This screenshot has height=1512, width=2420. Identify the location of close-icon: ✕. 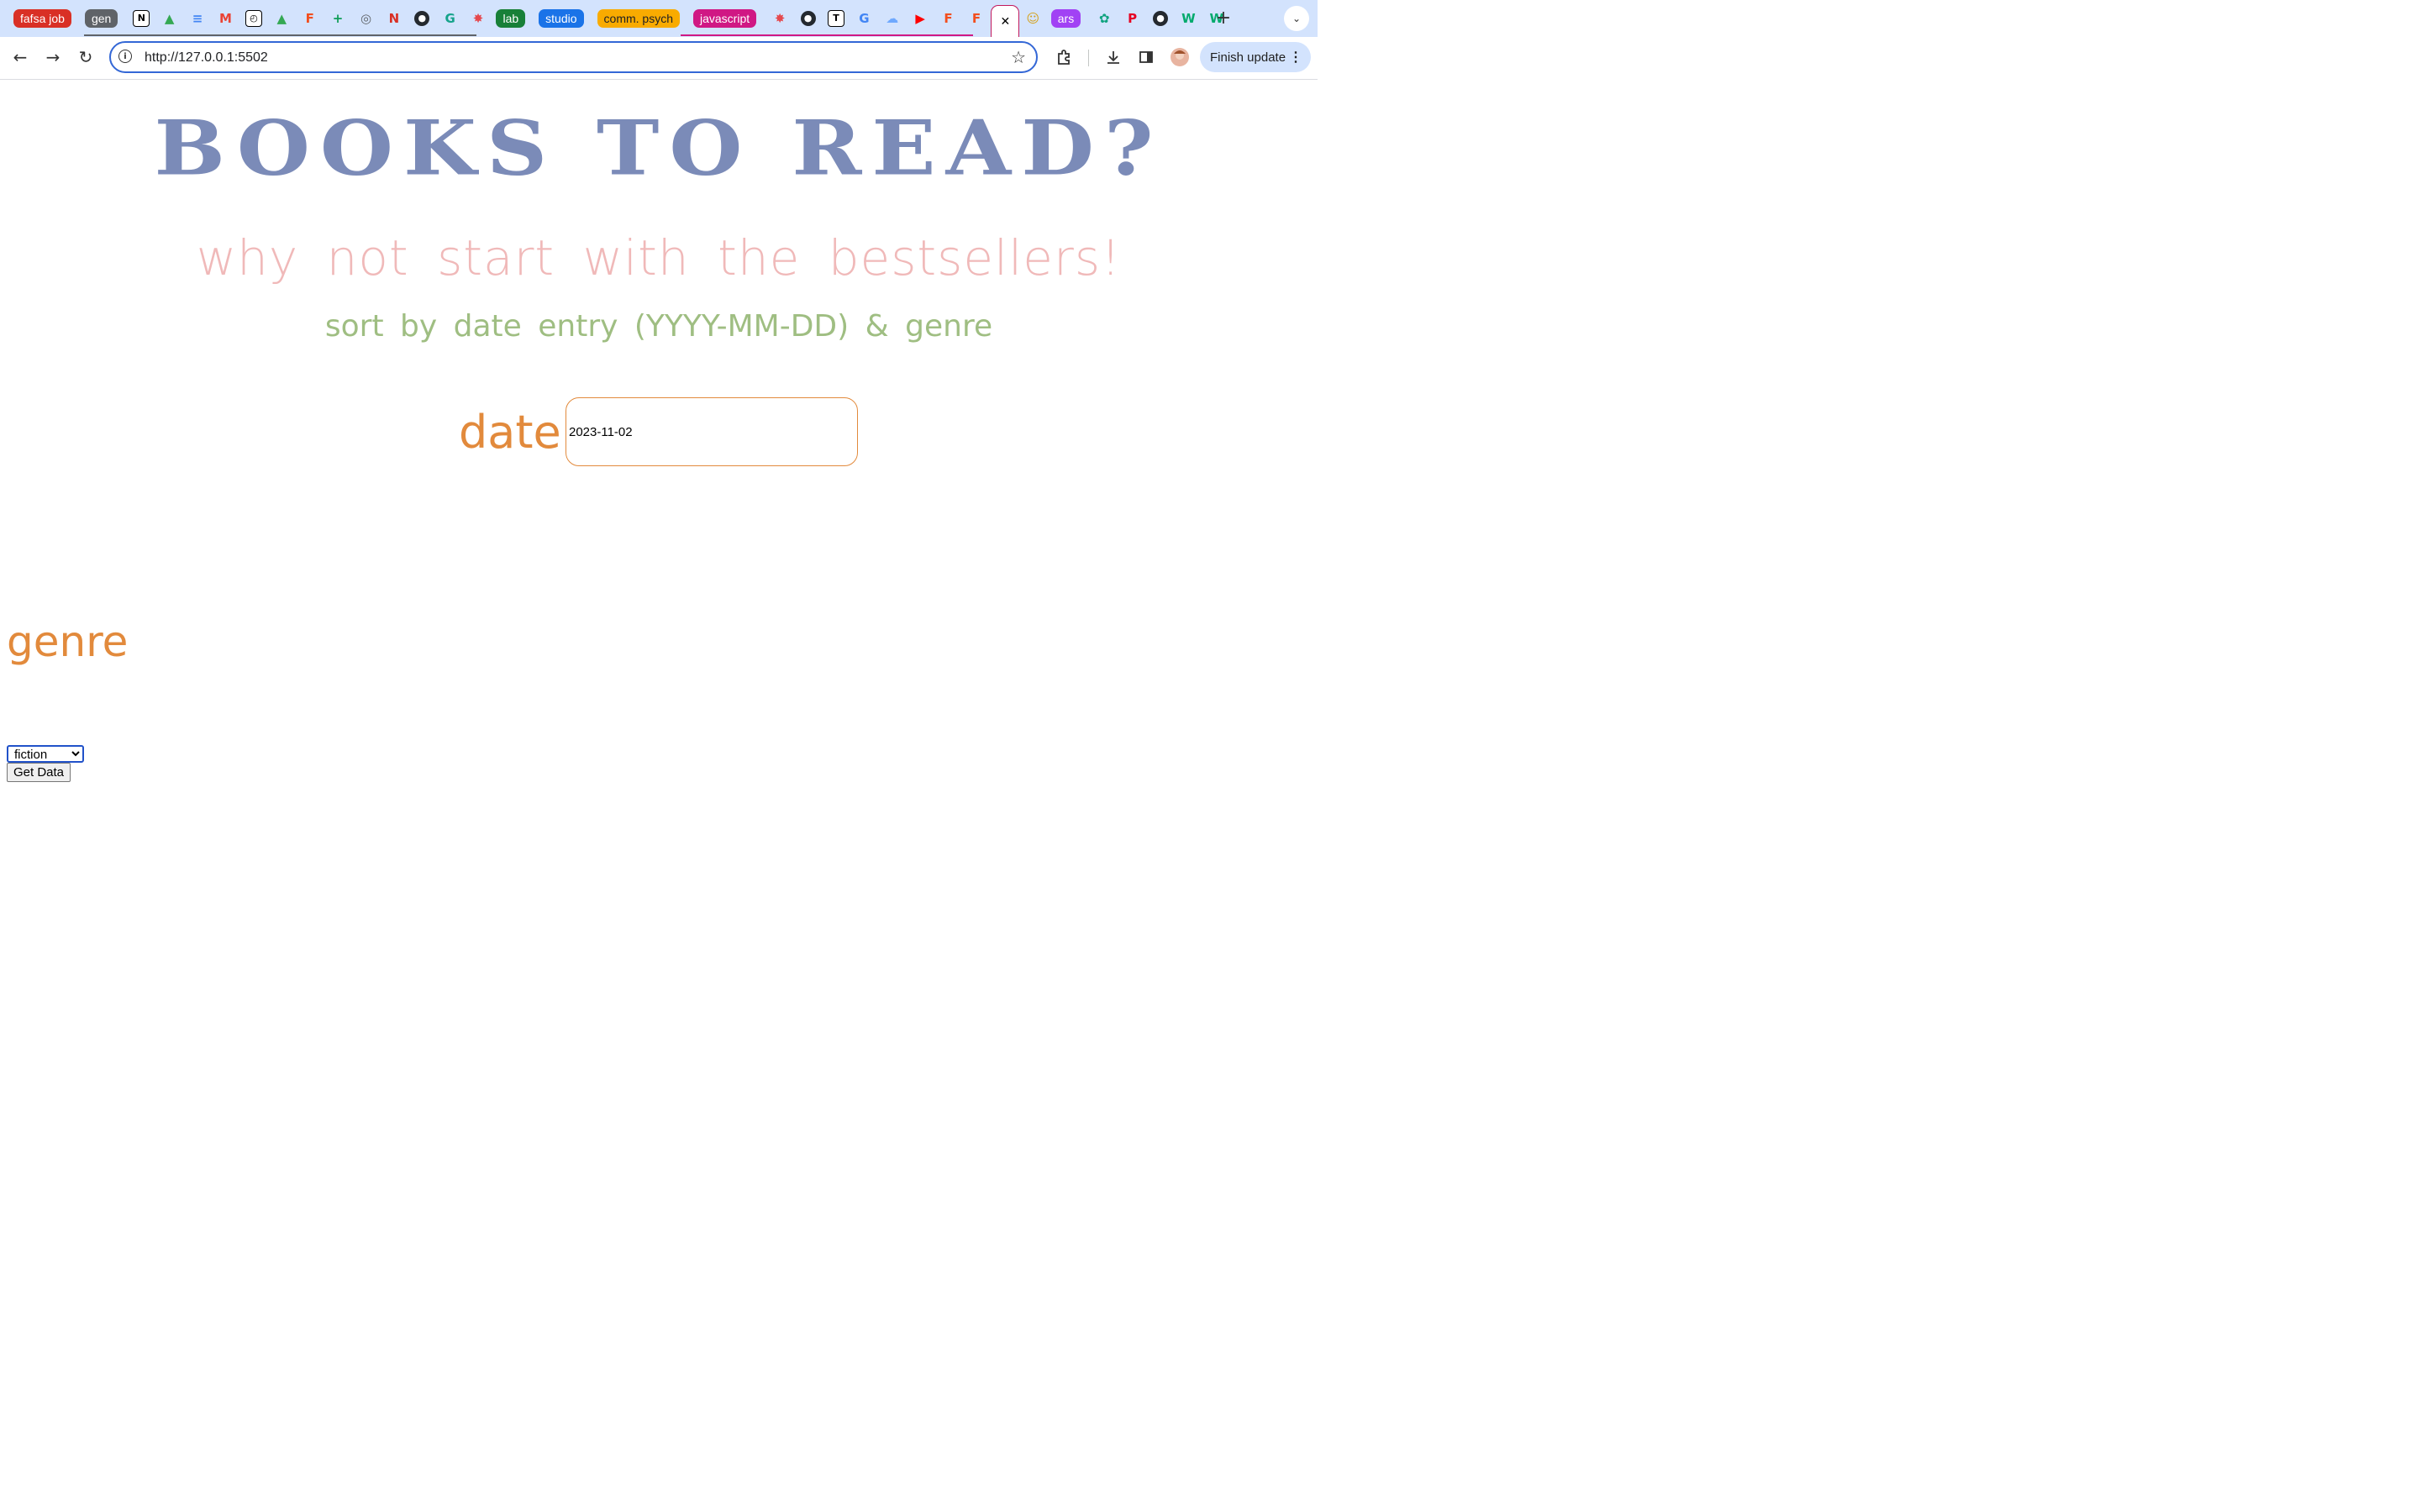
(1005, 22).